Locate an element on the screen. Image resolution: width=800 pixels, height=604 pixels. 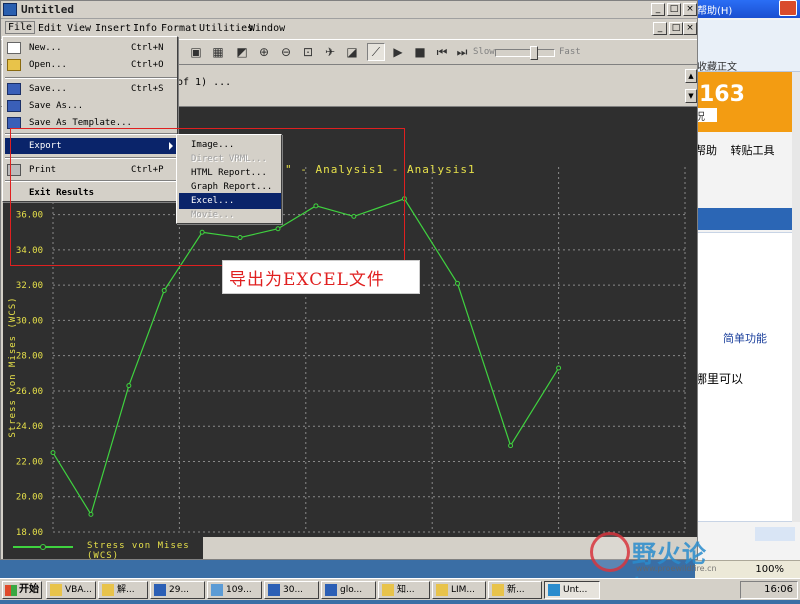
browser-scrollbar is located at coordinates (796, 297).